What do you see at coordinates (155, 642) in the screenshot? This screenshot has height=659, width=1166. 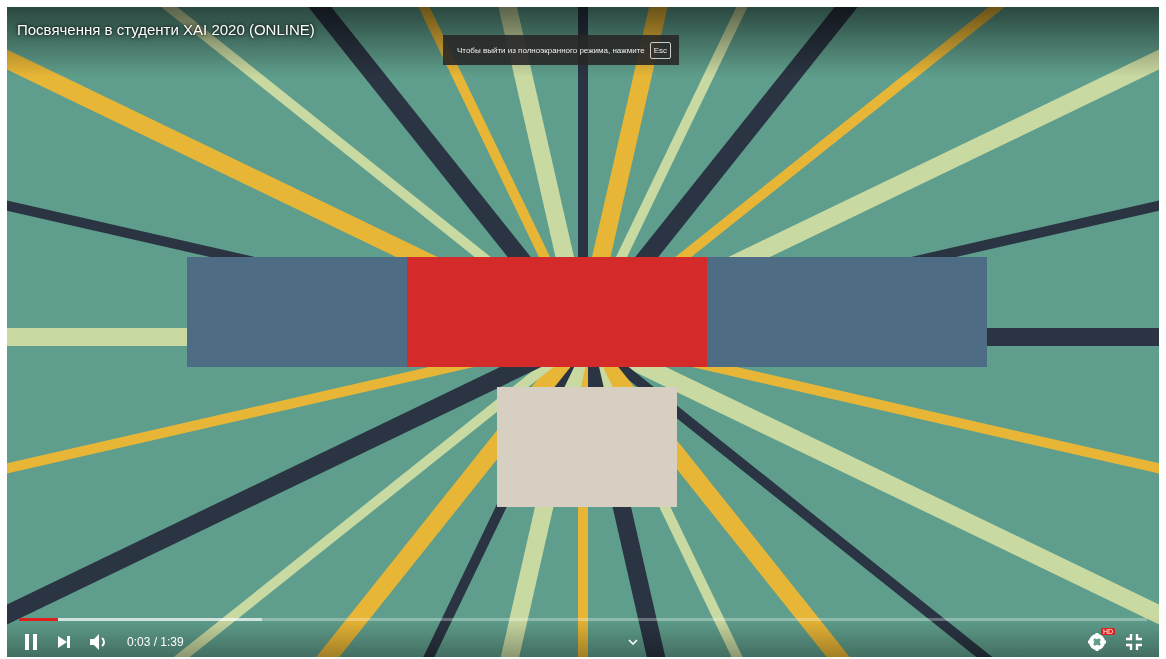 I see `time-display: 0:03 / 1:39` at bounding box center [155, 642].